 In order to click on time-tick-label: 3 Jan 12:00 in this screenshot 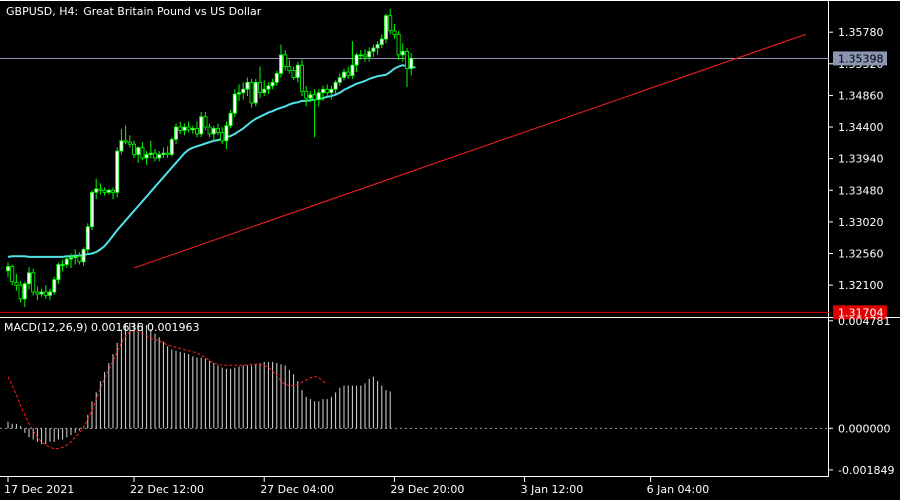, I will do `click(552, 489)`.